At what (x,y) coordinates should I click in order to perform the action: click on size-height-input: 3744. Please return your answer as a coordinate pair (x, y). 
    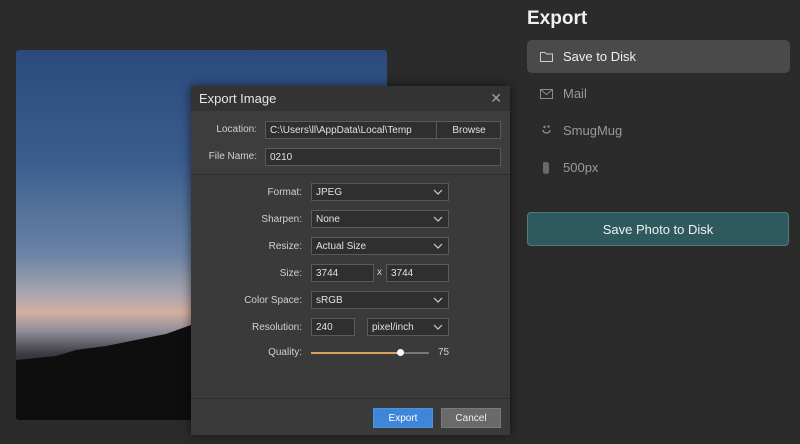
    Looking at the image, I should click on (417, 273).